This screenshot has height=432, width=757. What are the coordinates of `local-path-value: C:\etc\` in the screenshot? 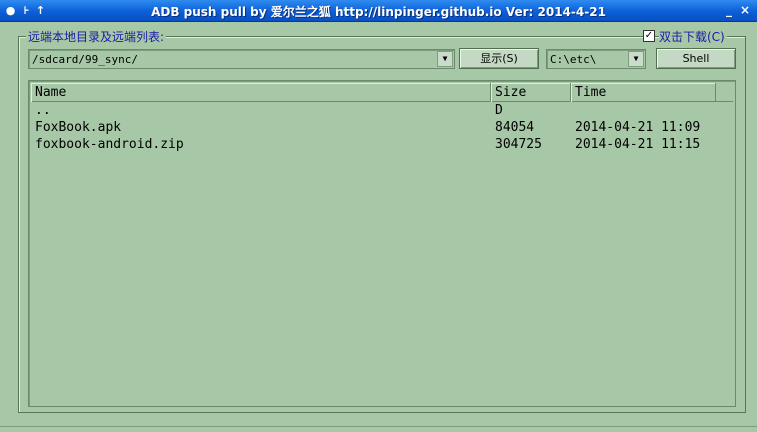 It's located at (573, 59).